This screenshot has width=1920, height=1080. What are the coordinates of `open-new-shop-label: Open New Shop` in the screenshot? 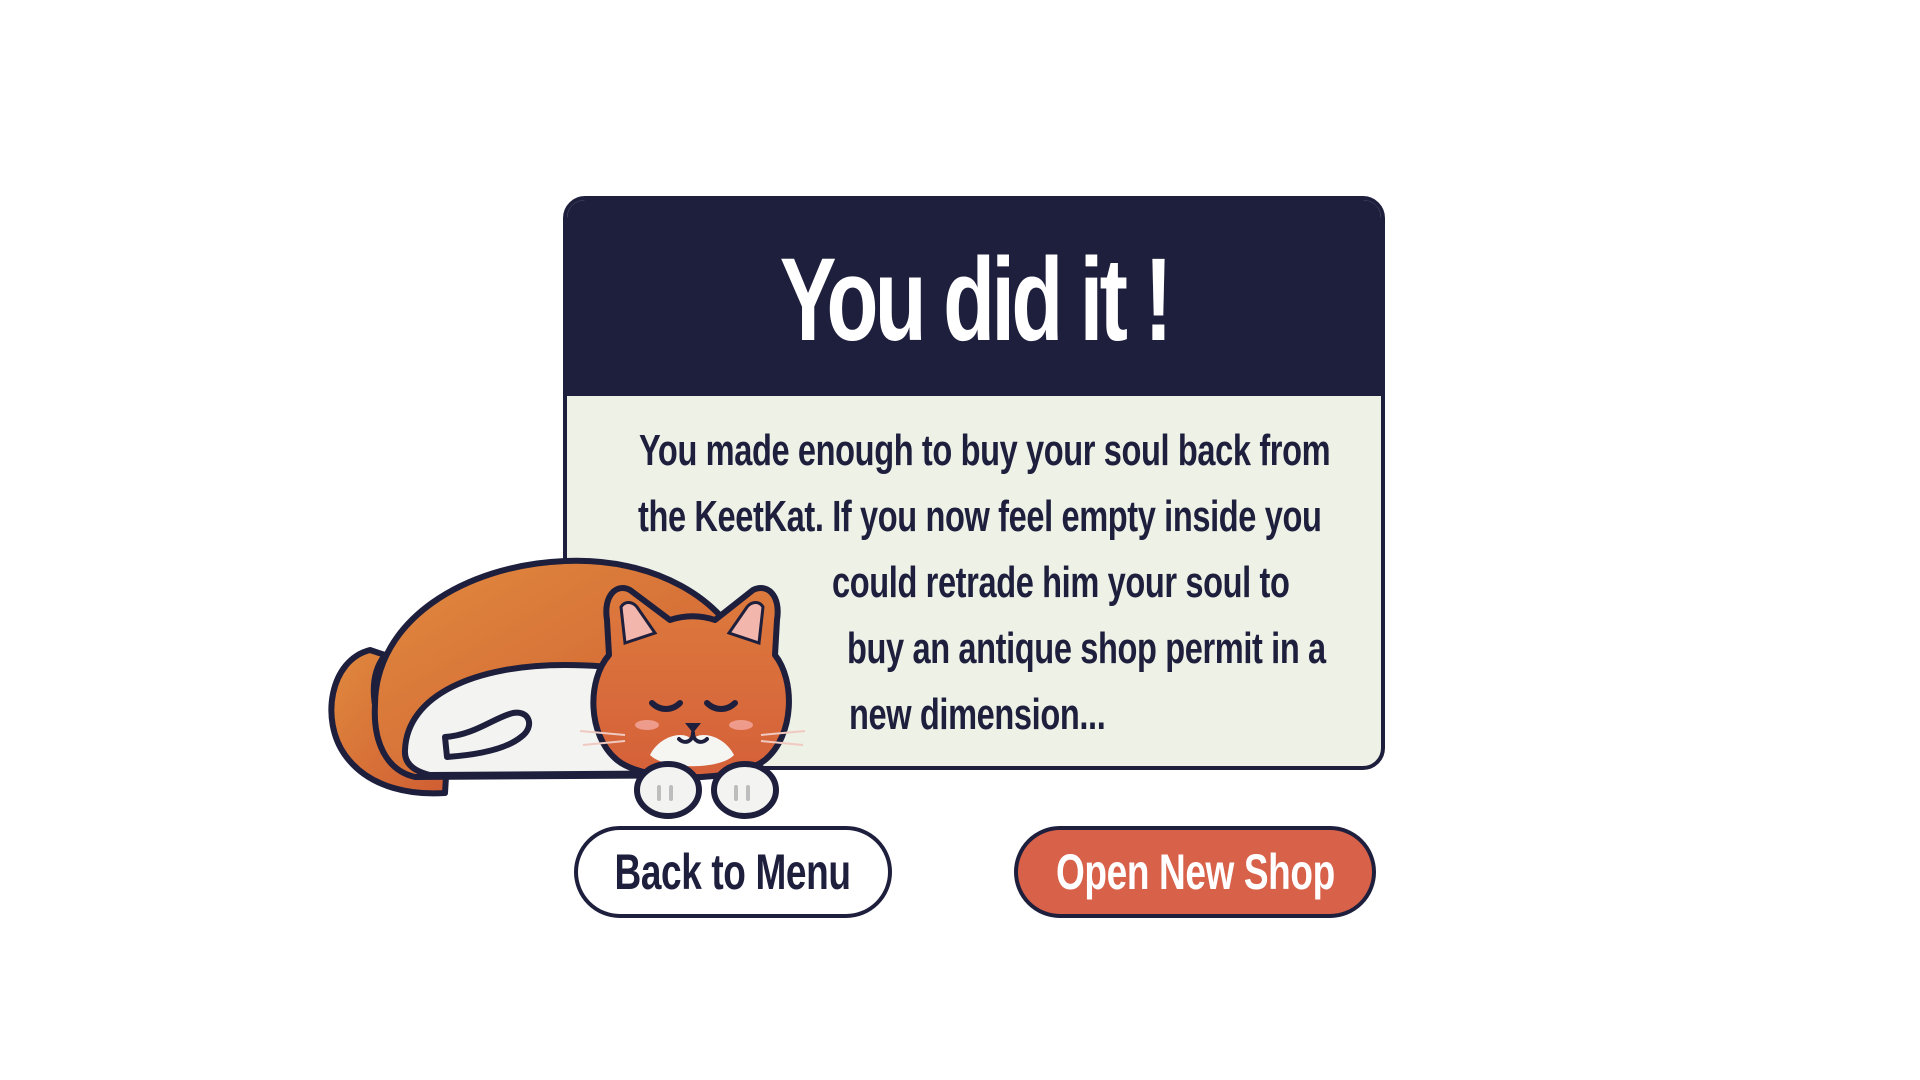 It's located at (1195, 872).